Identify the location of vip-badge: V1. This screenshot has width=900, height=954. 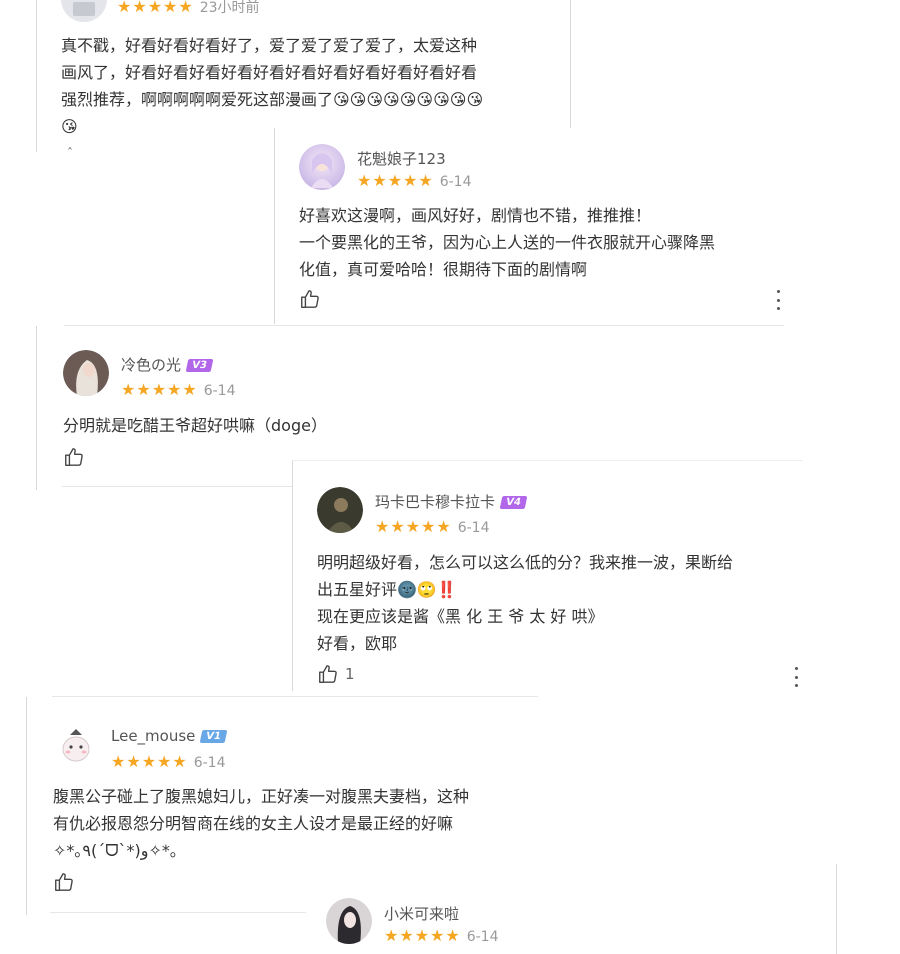
(214, 736).